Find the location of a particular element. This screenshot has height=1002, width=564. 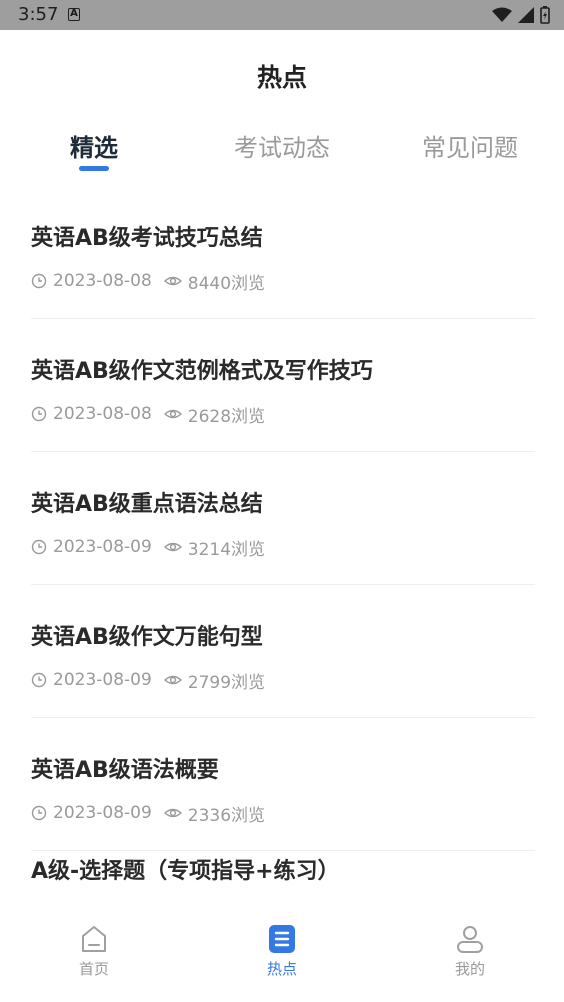

article-title: 英语AB级重点语法总结 is located at coordinates (147, 504).